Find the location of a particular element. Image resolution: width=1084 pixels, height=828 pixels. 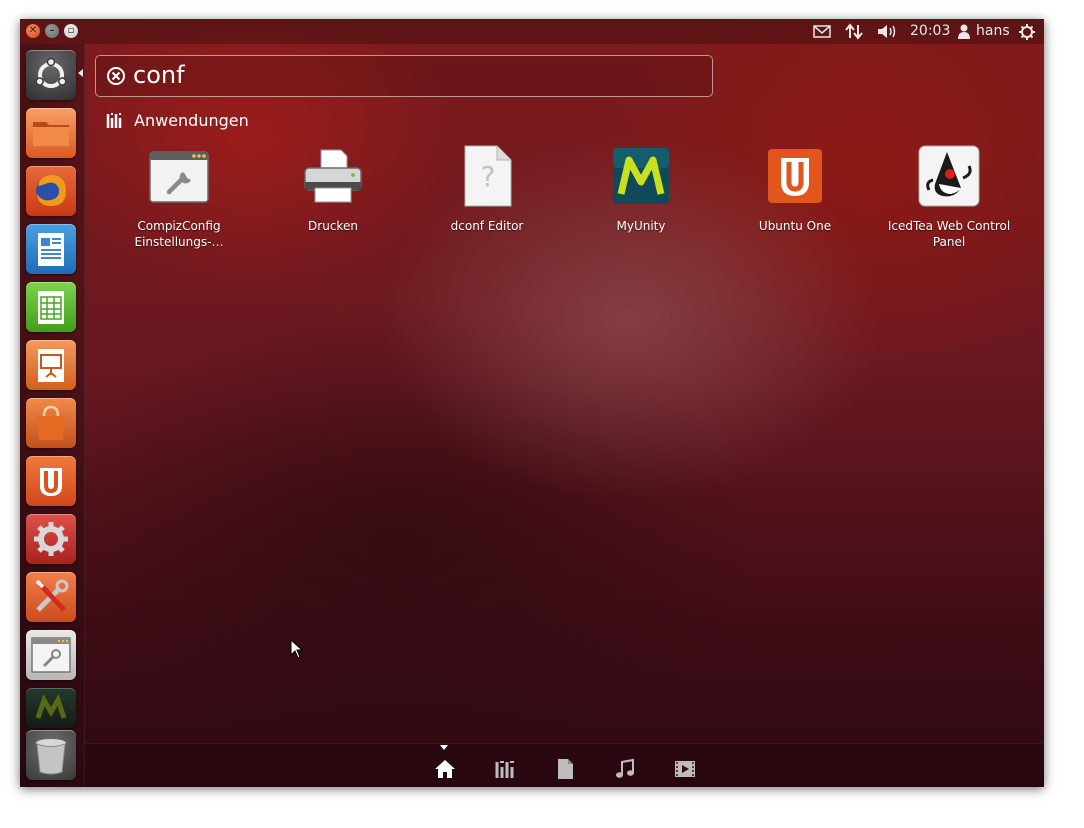

launcher-myunity is located at coordinates (51, 708).